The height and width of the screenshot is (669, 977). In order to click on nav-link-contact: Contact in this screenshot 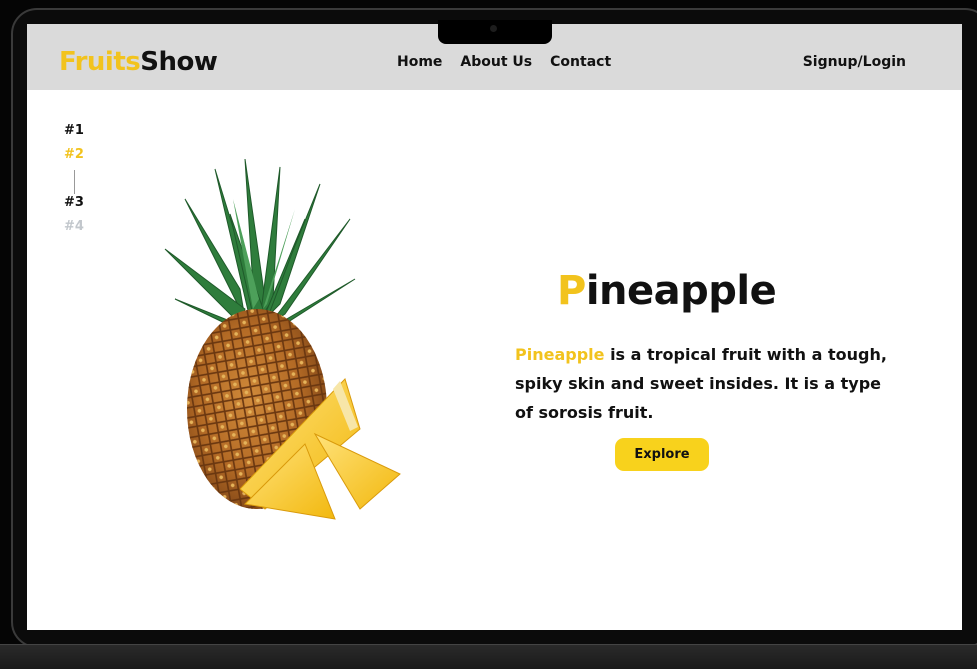, I will do `click(580, 62)`.